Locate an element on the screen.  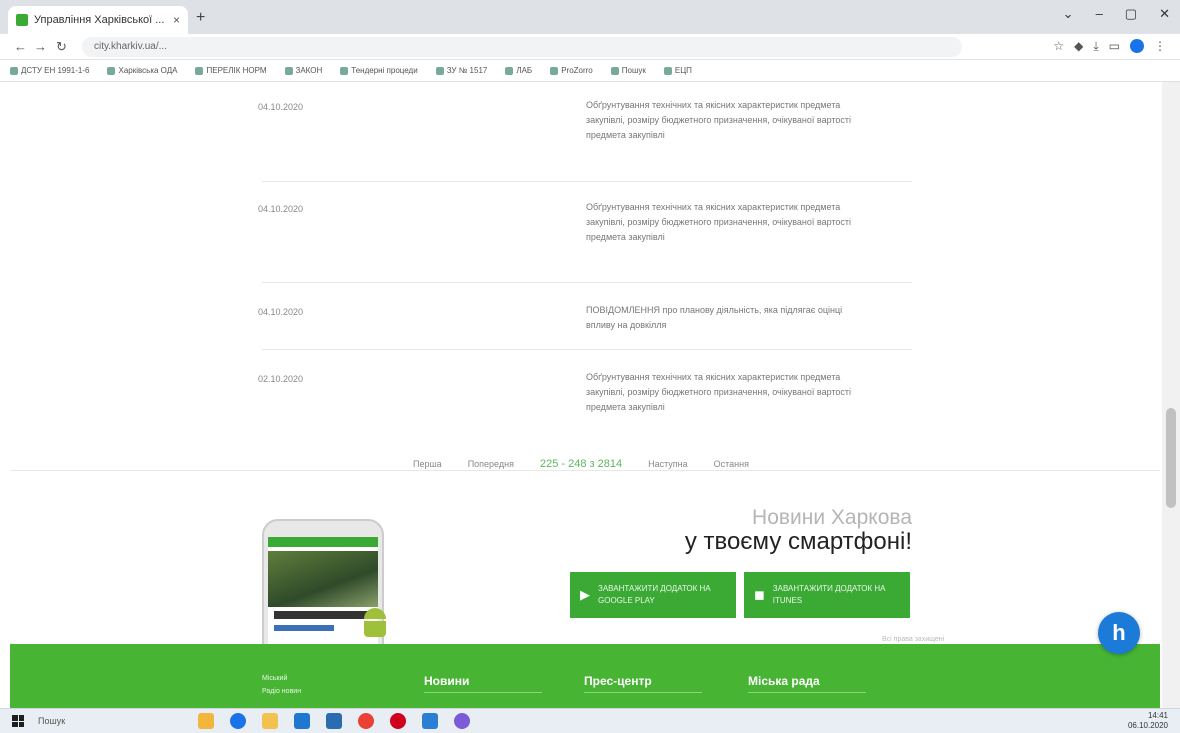
star-icon: ☆ is located at coordinates (1058, 46).